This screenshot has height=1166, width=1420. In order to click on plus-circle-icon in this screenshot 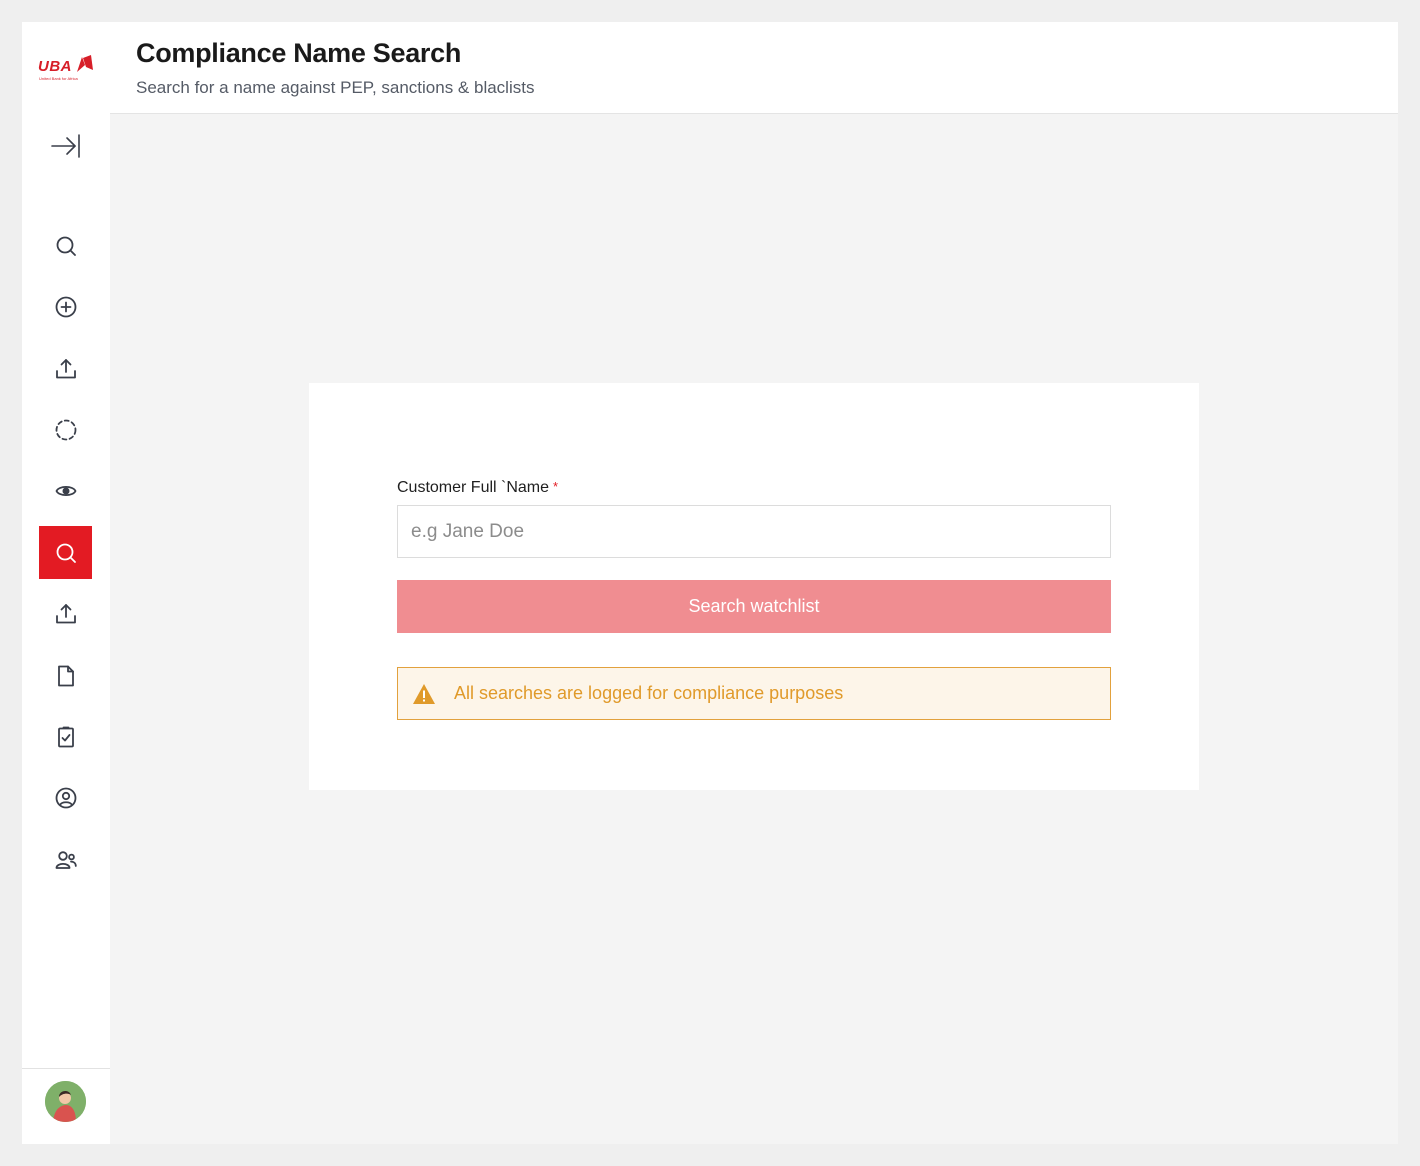, I will do `click(65, 306)`.